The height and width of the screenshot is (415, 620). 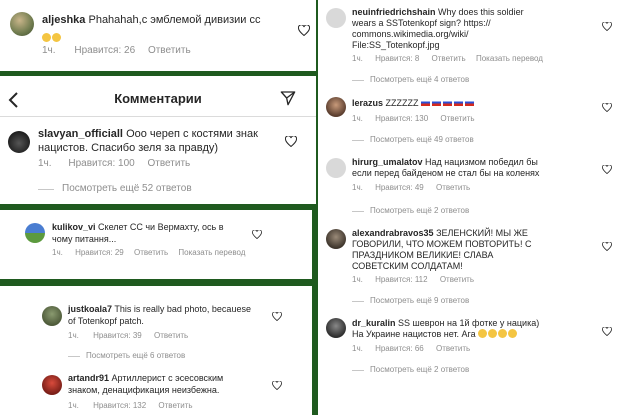 I want to click on likes-count: Нравится: 39, so click(x=117, y=335).